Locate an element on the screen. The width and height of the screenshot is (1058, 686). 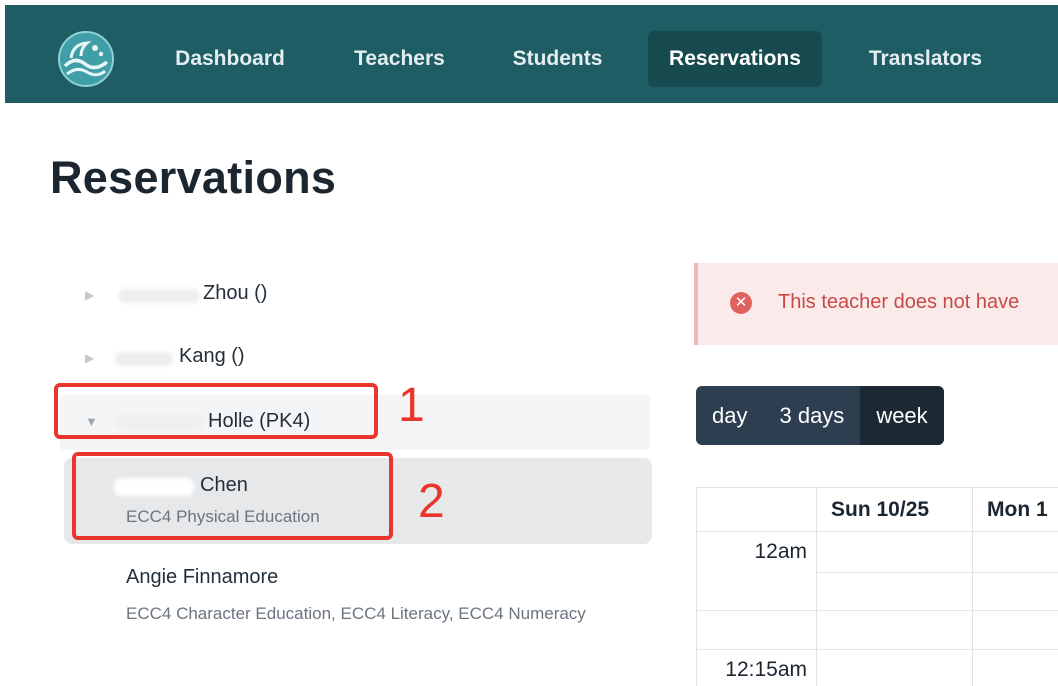
tree-row-kang: ▶ Kang () is located at coordinates (355, 359).